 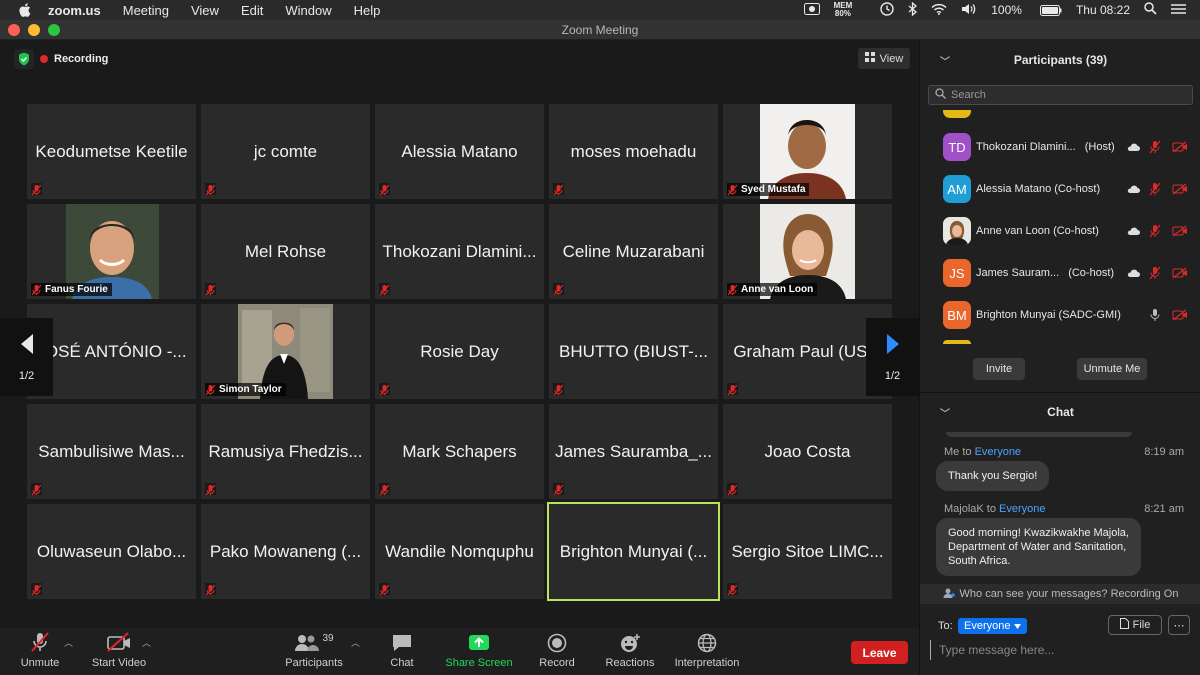 I want to click on menu-meeting: Meeting, so click(x=146, y=10).